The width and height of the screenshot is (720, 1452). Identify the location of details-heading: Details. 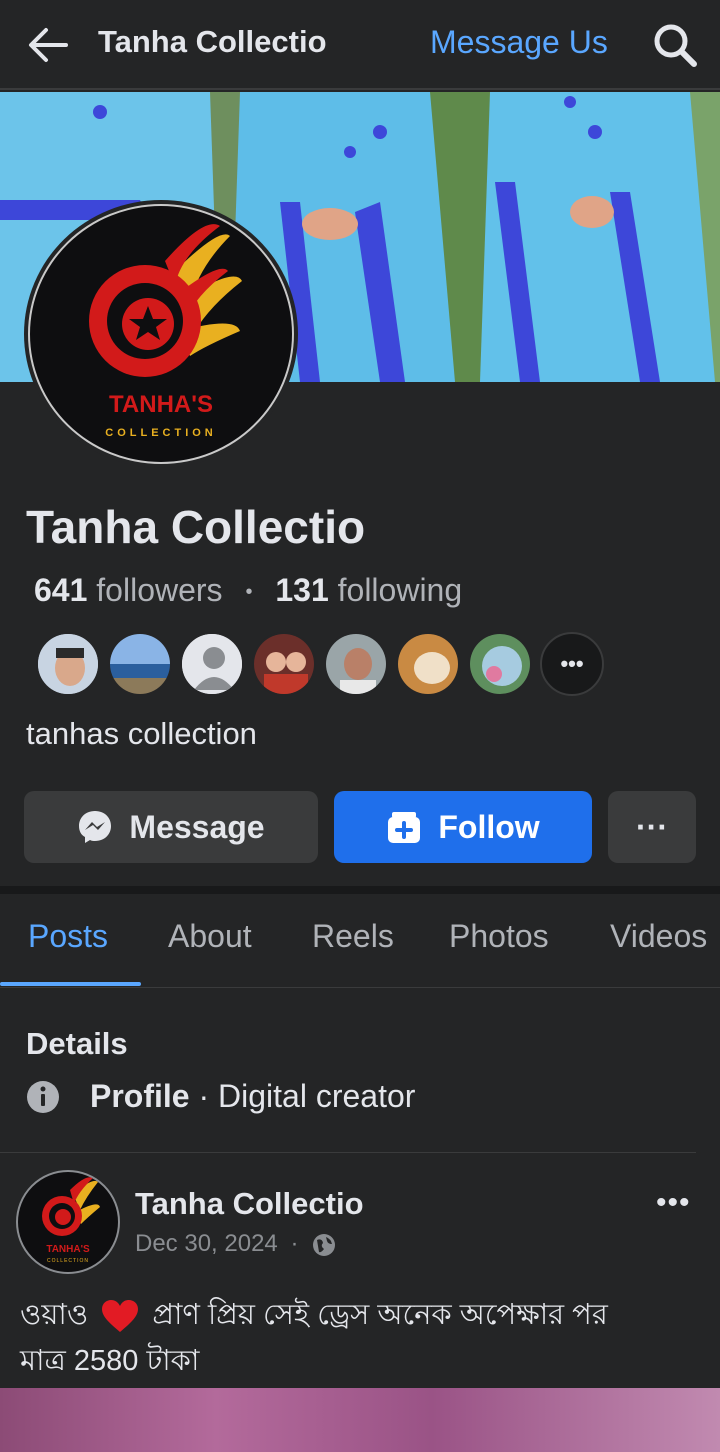
(77, 1043).